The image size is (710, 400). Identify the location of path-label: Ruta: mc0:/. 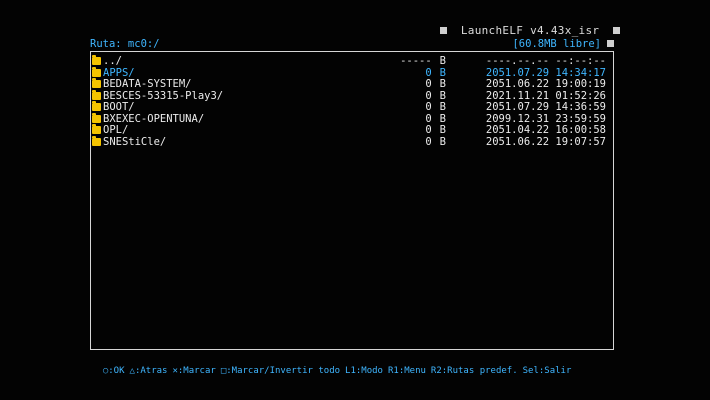
(125, 44).